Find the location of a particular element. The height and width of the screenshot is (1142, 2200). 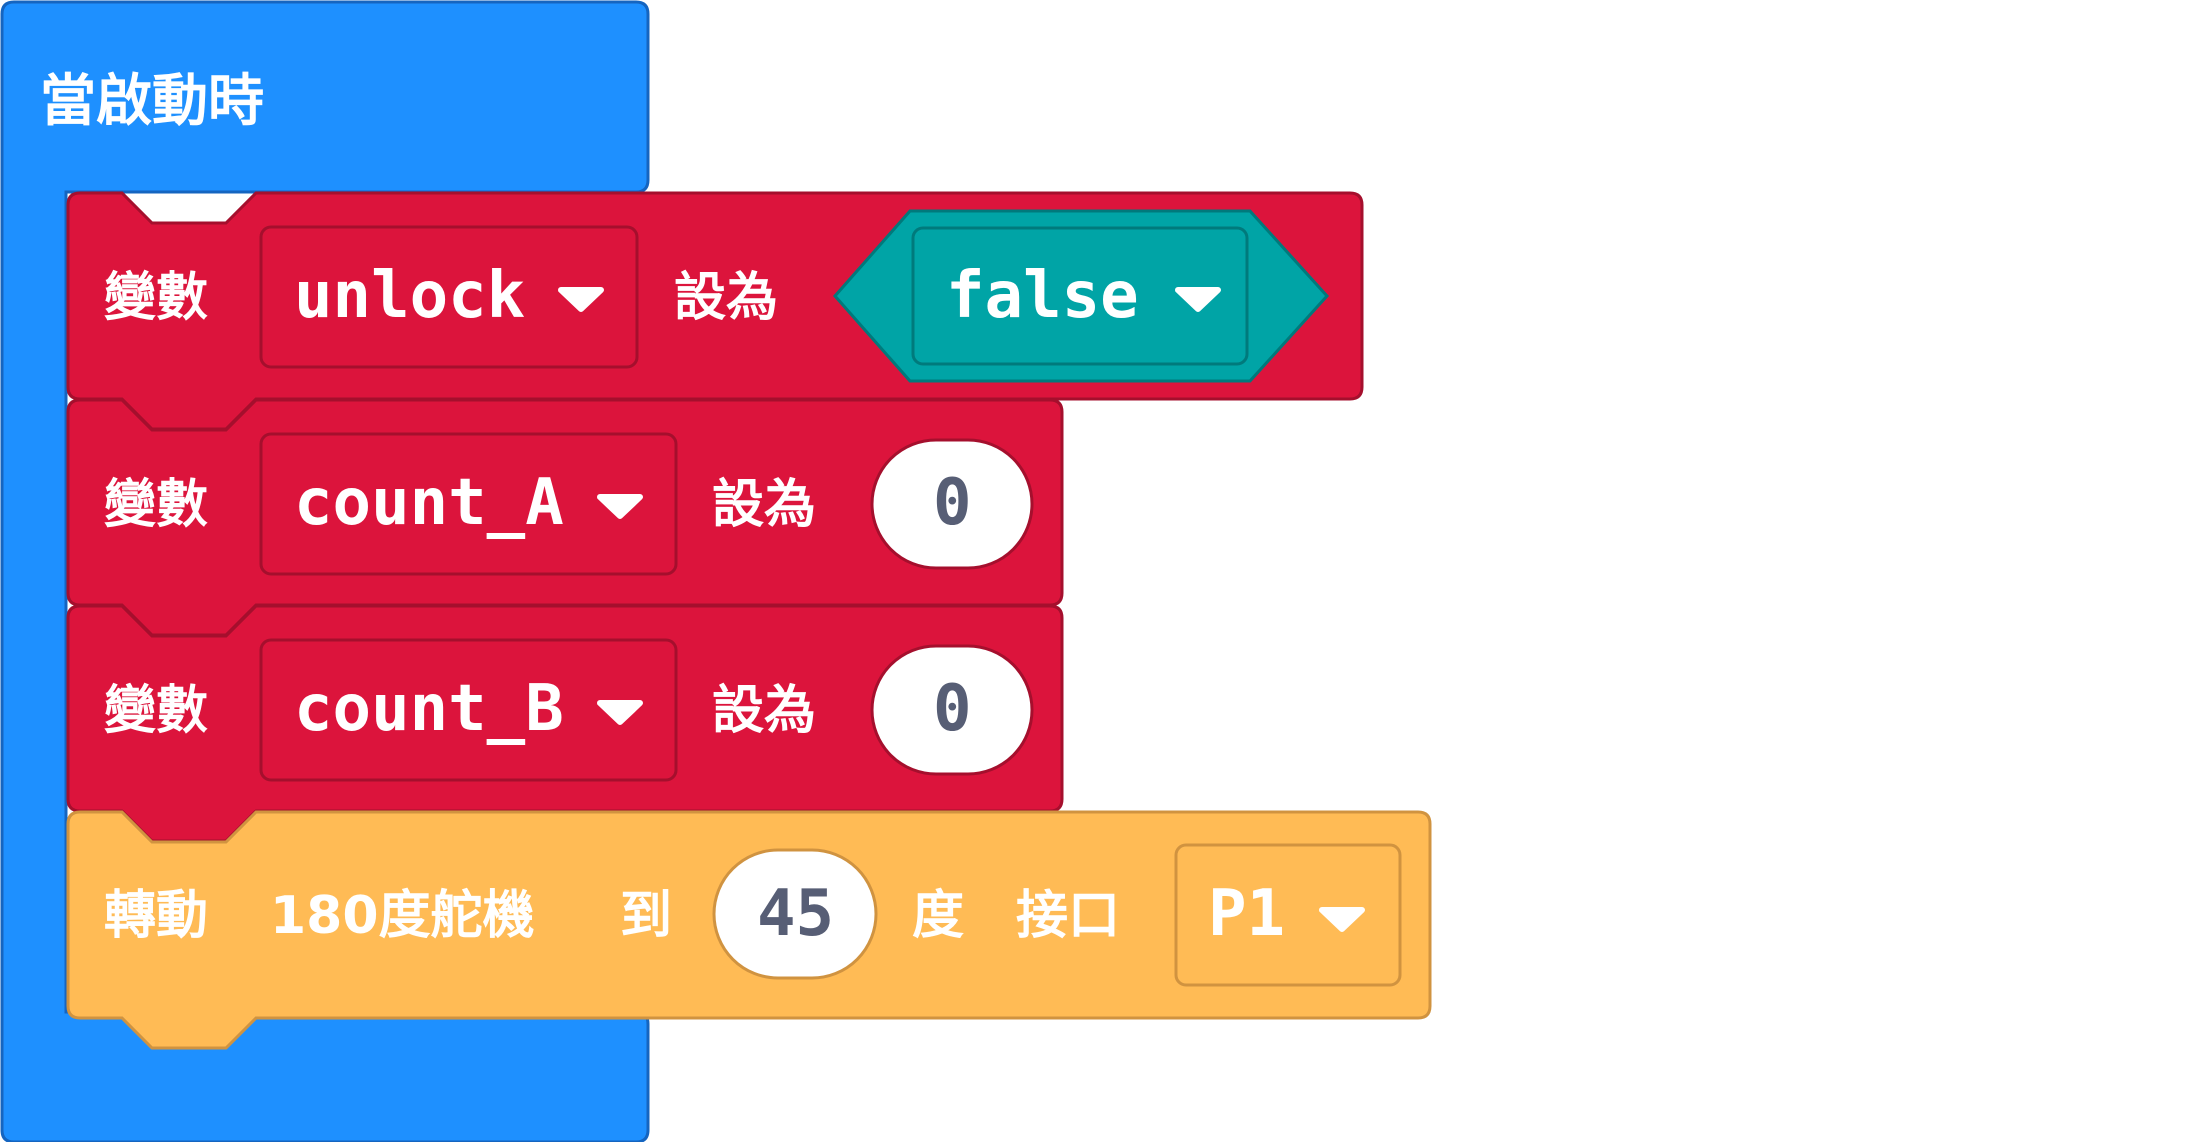

unlock-variable-name: unlock is located at coordinates (410, 296).